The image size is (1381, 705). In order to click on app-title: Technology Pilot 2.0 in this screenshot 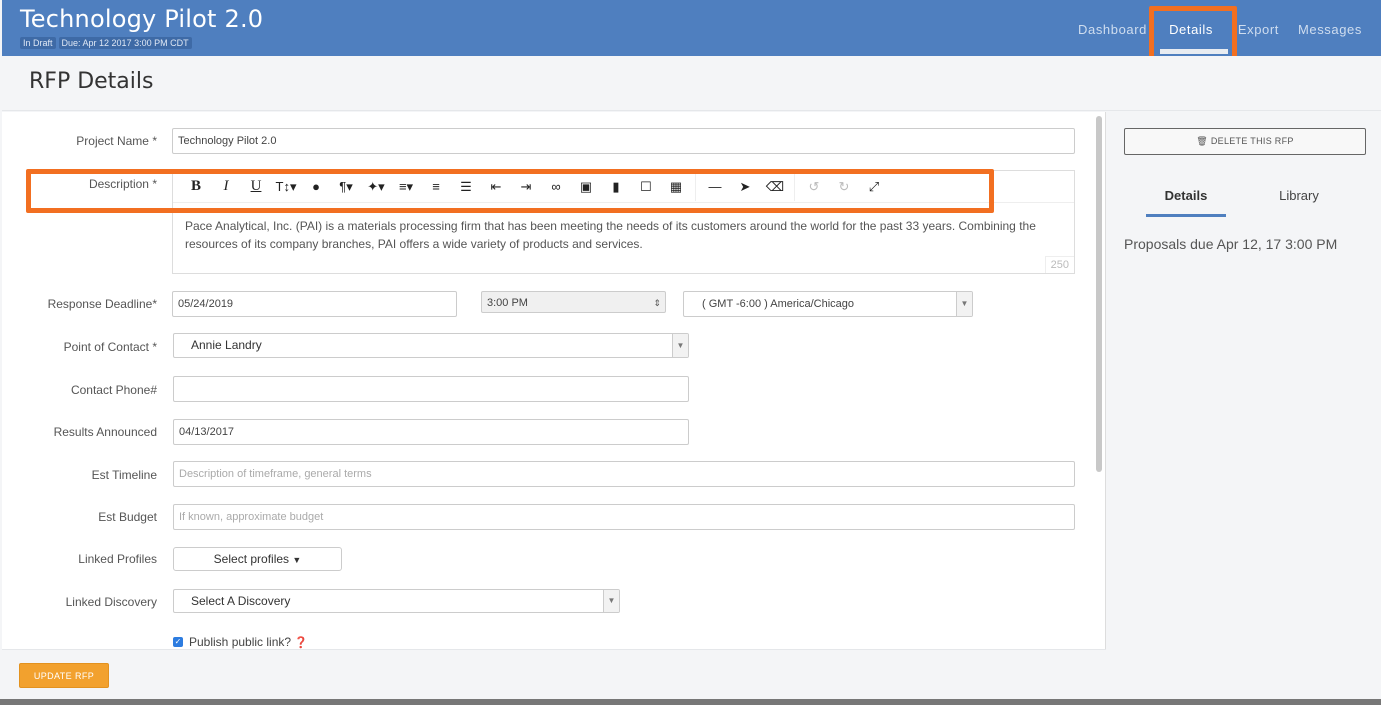, I will do `click(142, 19)`.